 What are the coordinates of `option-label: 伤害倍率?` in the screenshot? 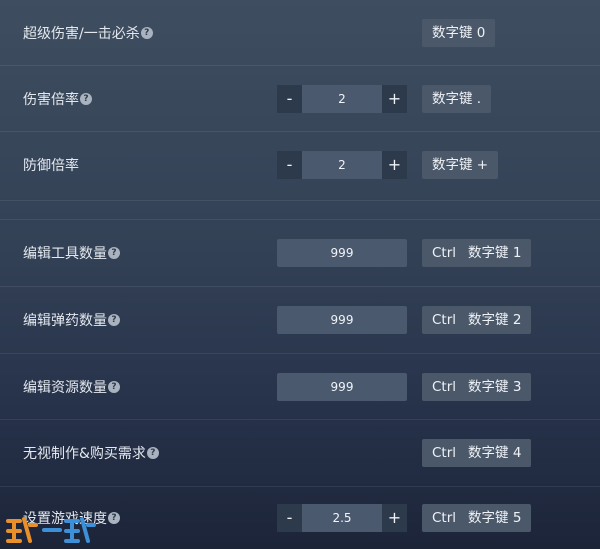 It's located at (57, 99).